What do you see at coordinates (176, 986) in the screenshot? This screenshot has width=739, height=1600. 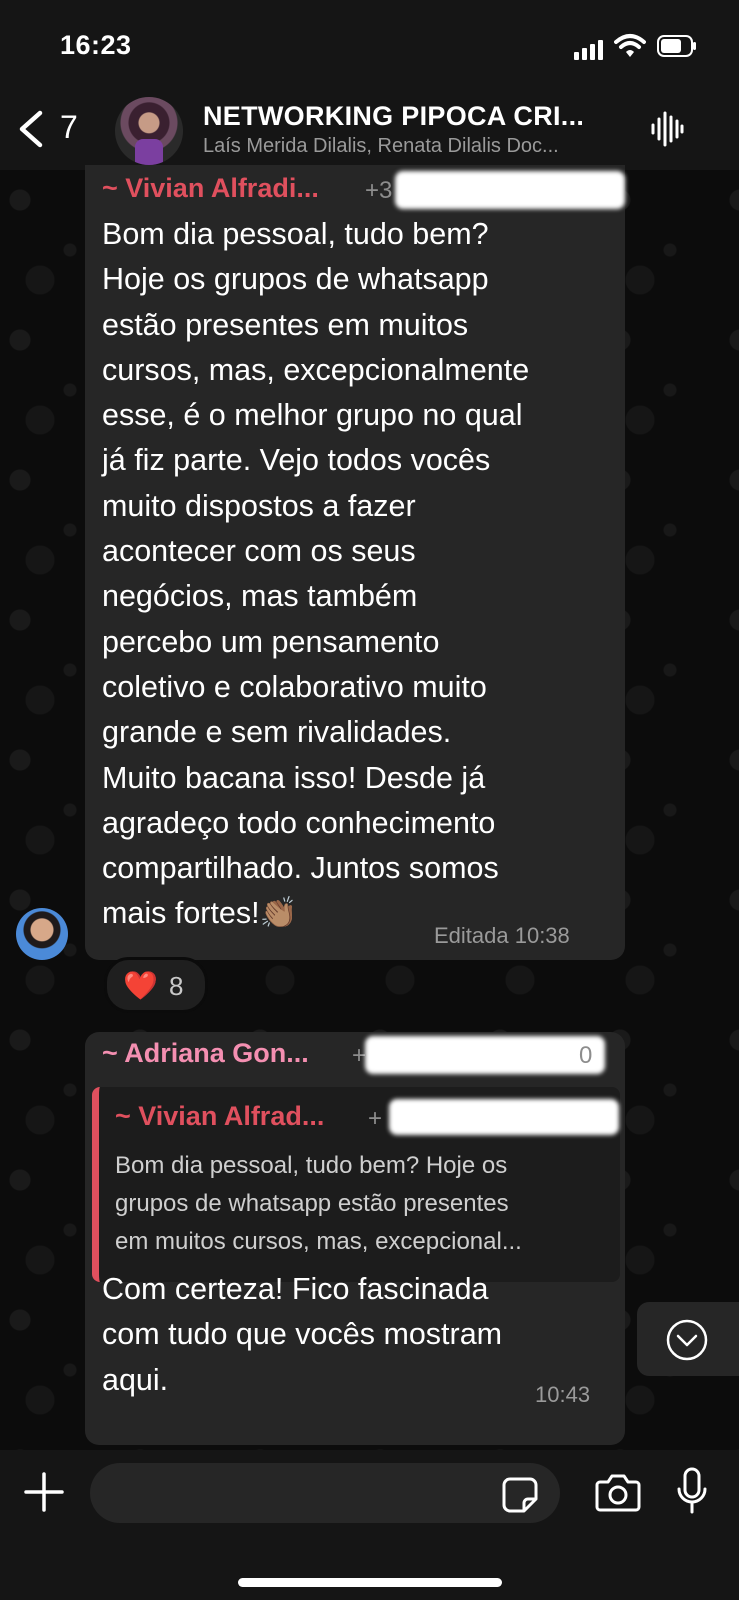 I see `reaction-count: 8` at bounding box center [176, 986].